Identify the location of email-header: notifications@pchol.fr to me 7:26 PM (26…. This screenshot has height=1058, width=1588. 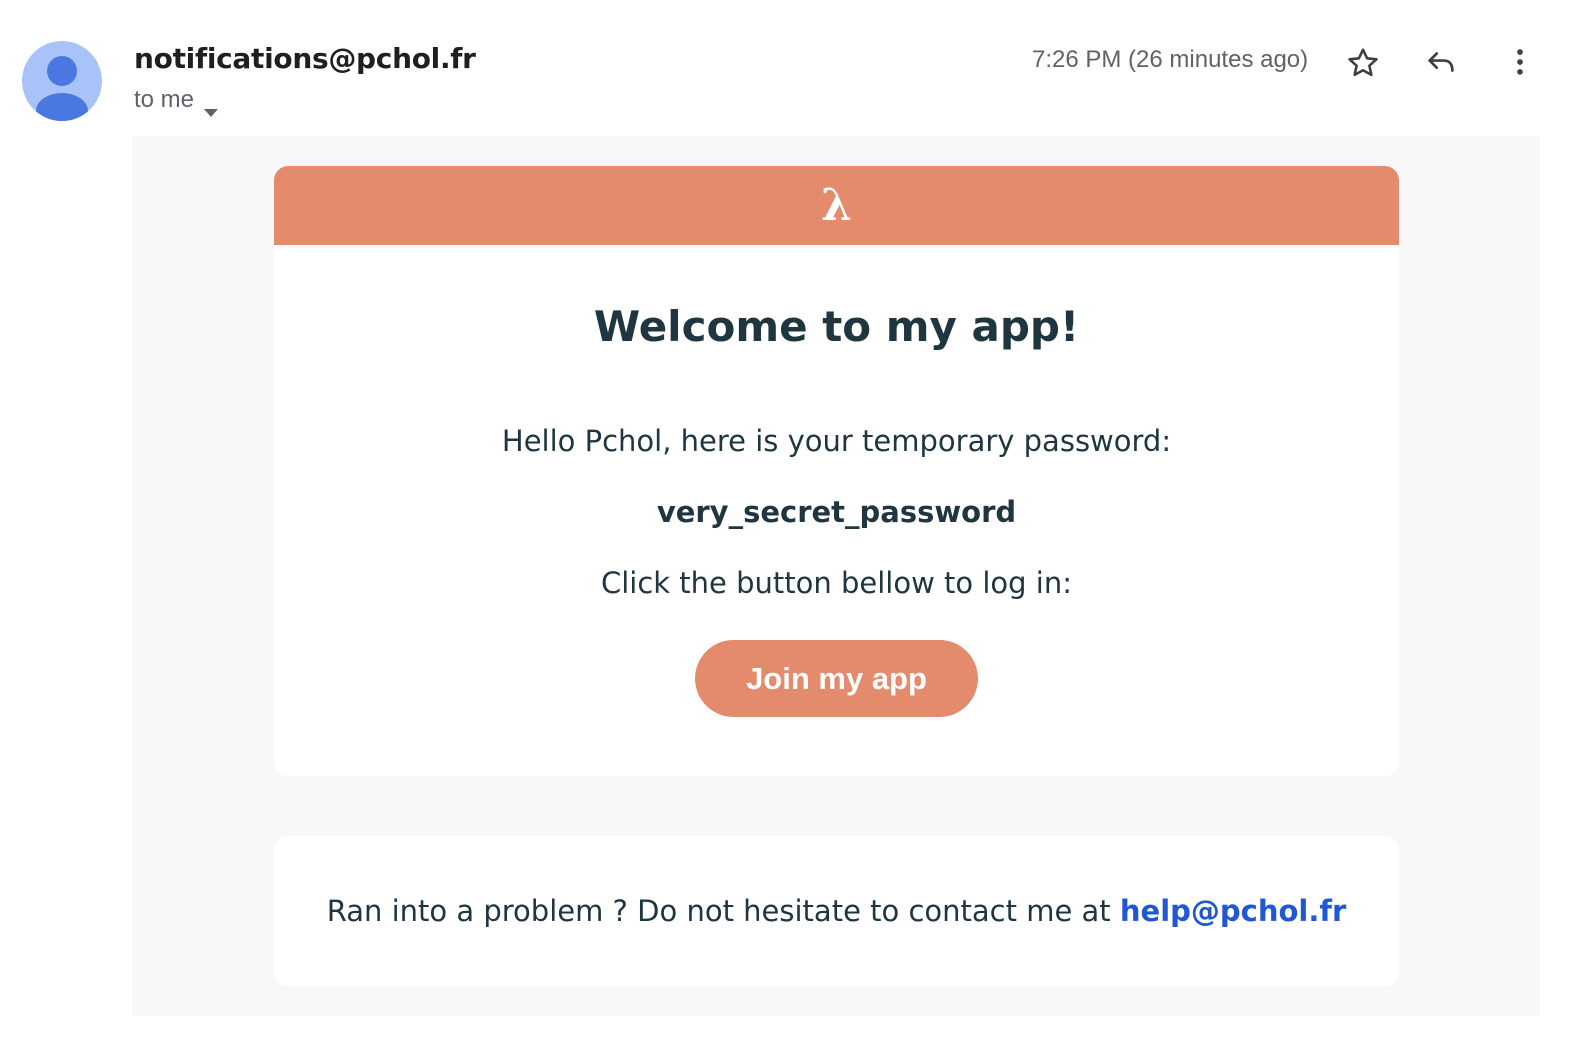
(794, 68).